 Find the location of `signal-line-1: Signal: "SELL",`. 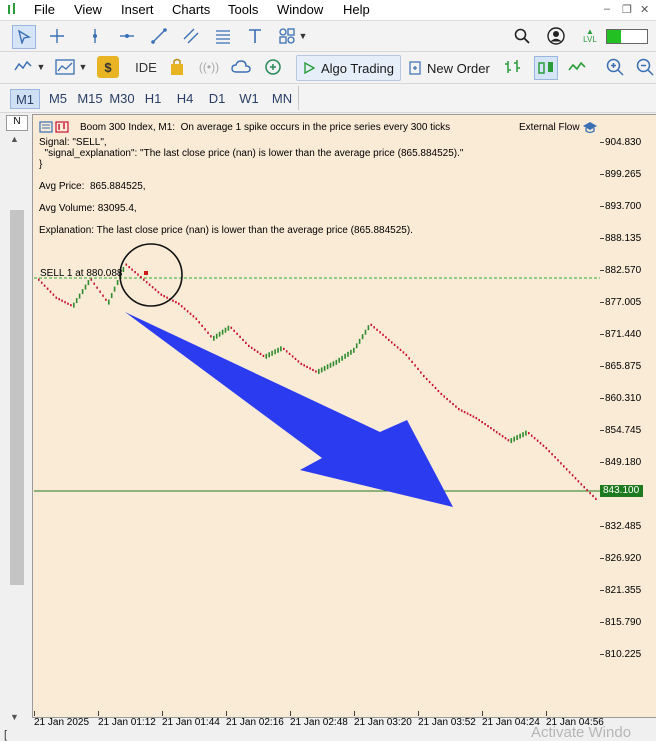

signal-line-1: Signal: "SELL", is located at coordinates (73, 142).